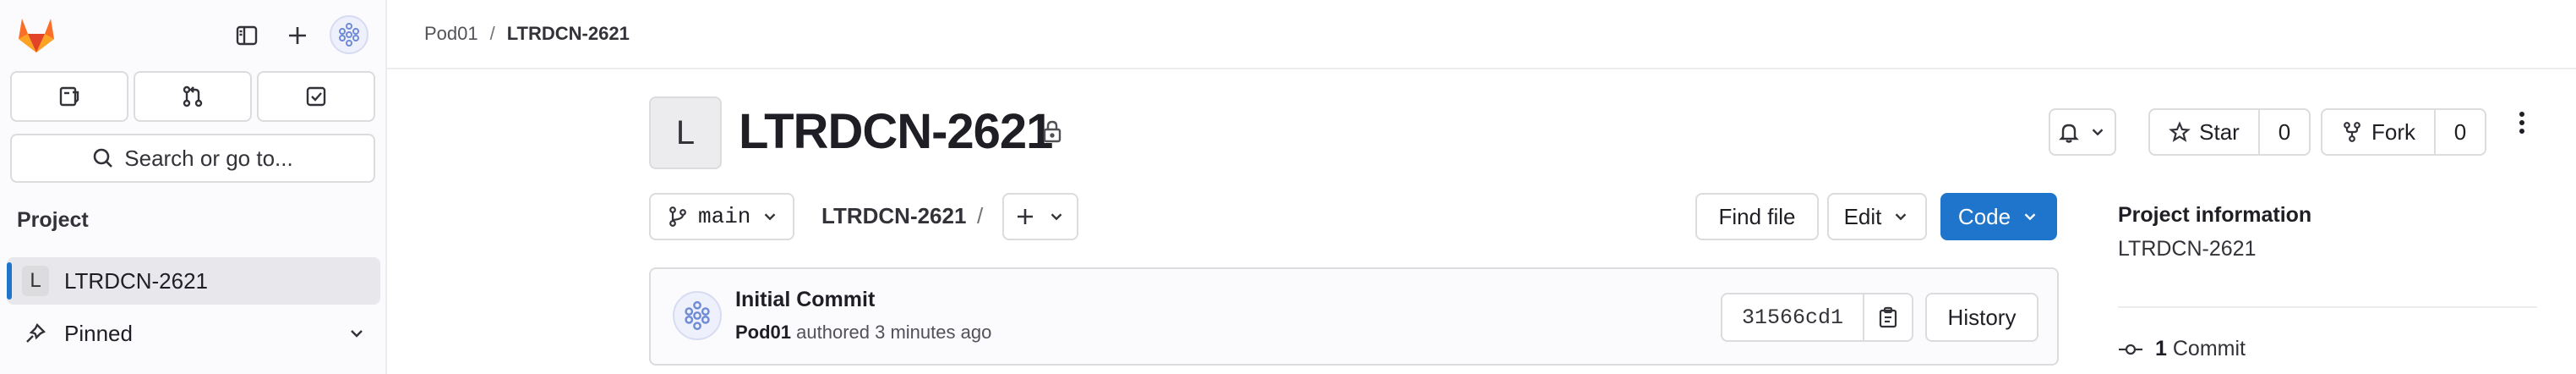 The image size is (2576, 374). I want to click on commit-count-label: Commit, so click(2209, 348).